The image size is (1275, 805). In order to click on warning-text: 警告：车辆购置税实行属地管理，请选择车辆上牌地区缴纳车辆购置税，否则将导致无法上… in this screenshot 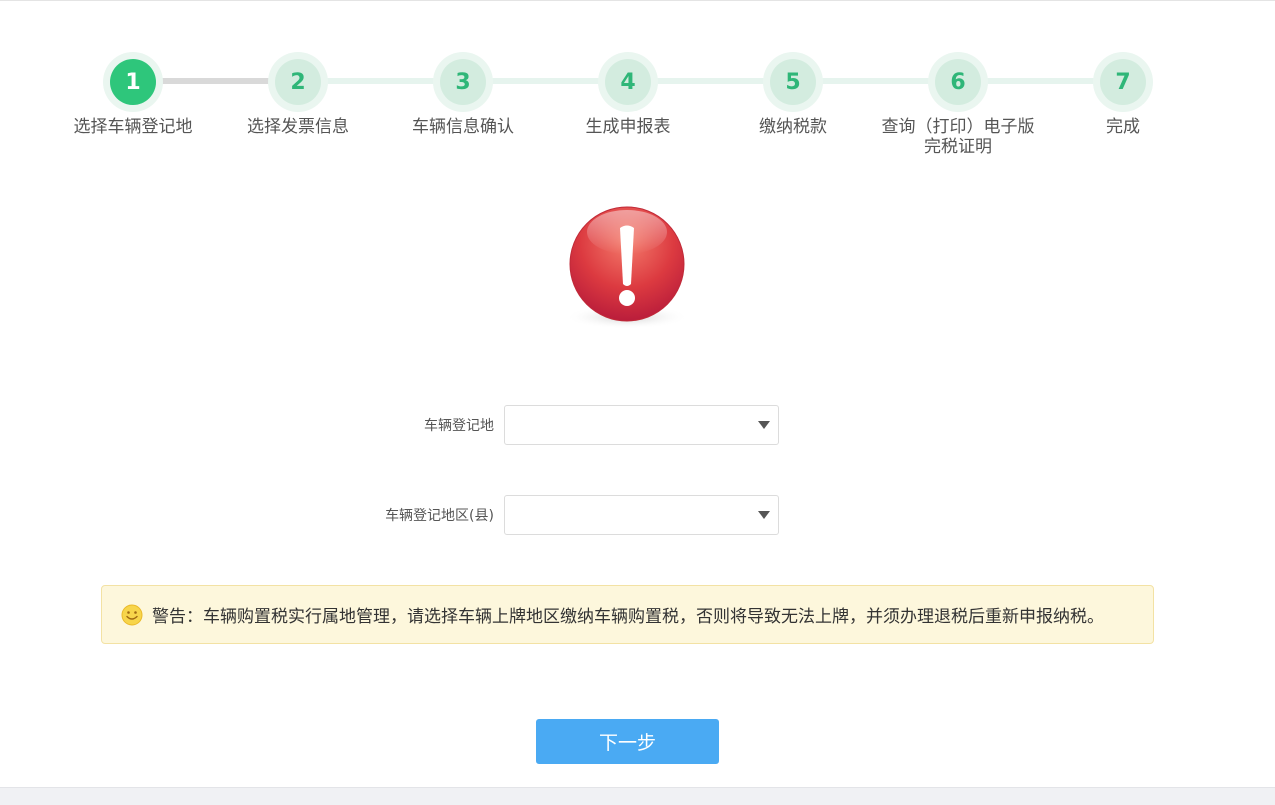, I will do `click(628, 617)`.